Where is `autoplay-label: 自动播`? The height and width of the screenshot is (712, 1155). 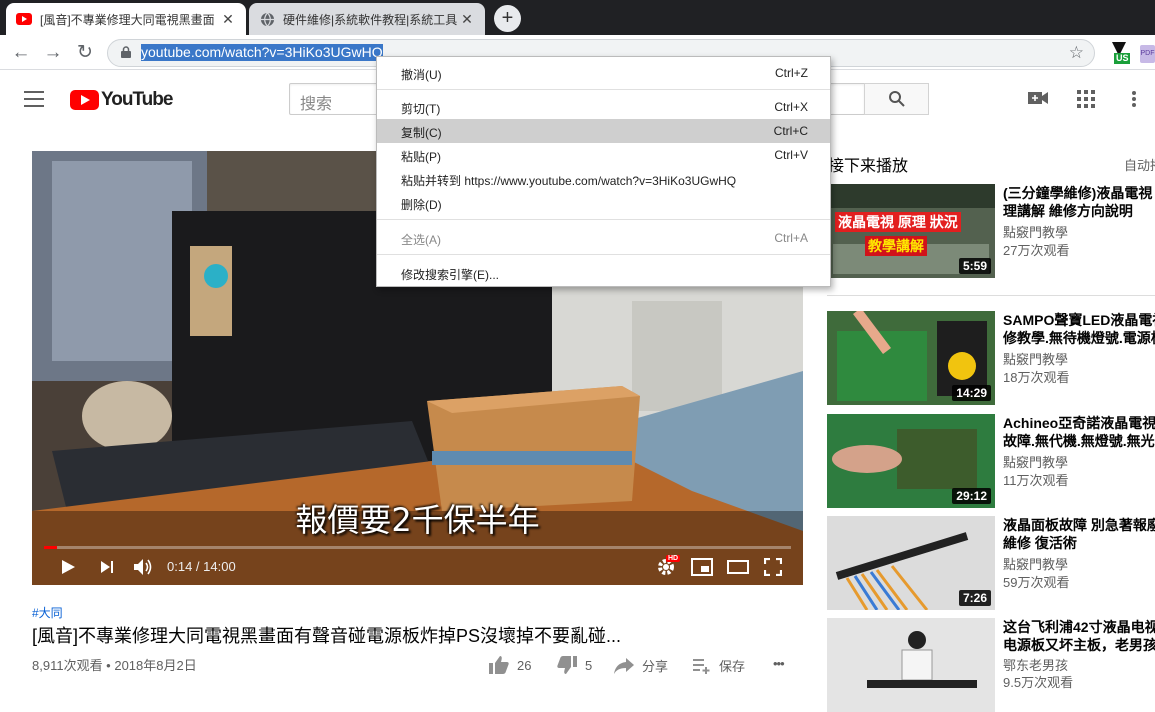 autoplay-label: 自动播 is located at coordinates (1139, 164).